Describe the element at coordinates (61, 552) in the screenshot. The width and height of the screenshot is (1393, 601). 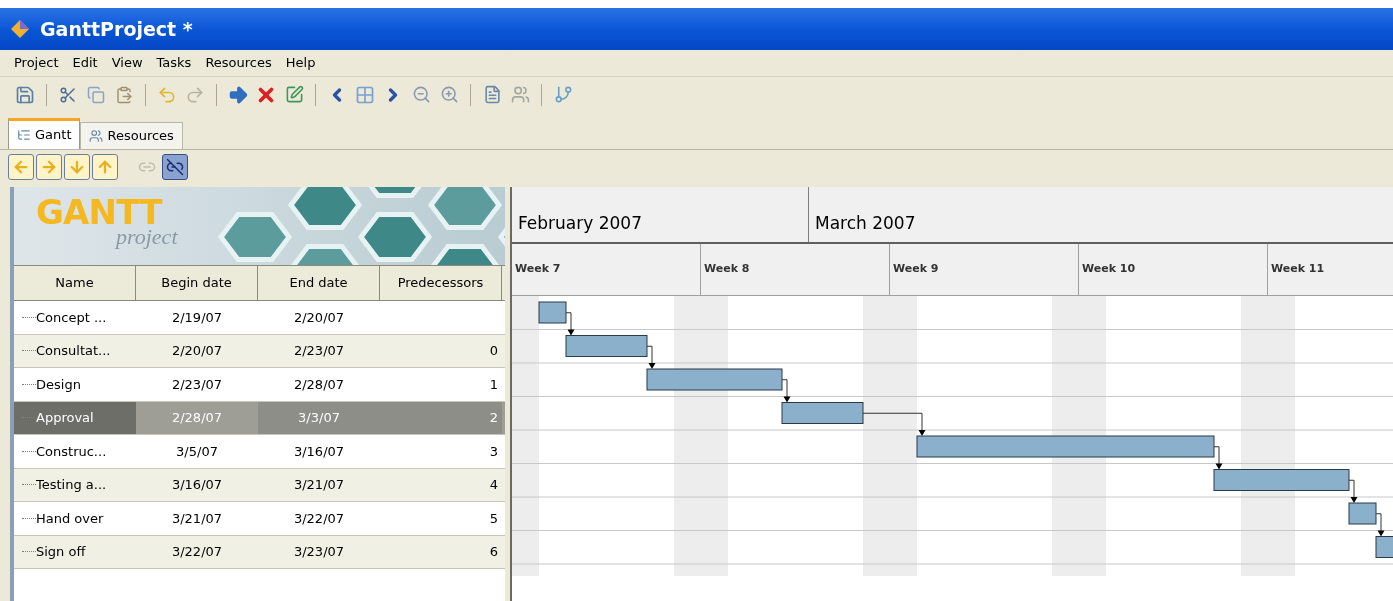
I see `task-name: Sign off` at that location.